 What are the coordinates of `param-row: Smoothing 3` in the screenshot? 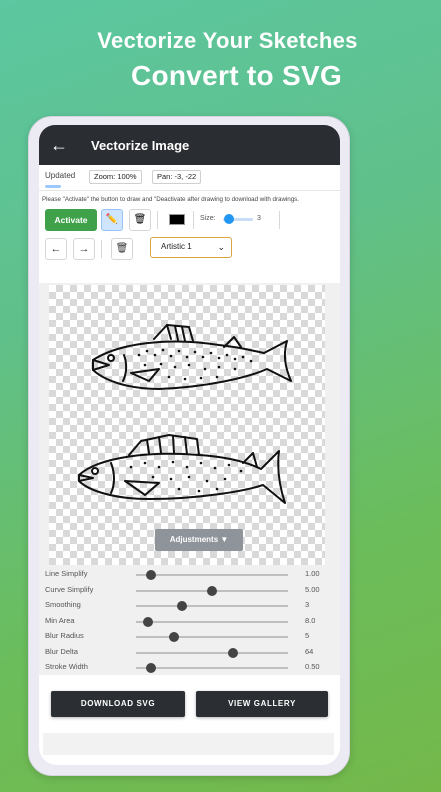 It's located at (190, 607).